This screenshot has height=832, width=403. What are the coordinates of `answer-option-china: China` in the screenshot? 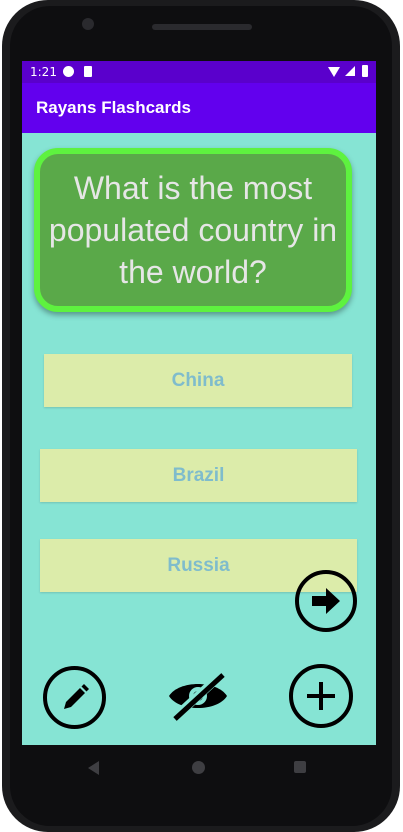 It's located at (198, 380).